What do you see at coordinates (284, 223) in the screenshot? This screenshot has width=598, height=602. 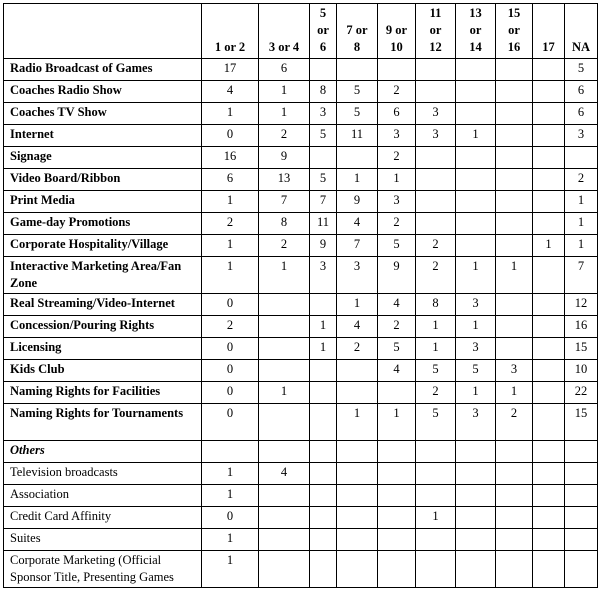 I see `value-cell: 8` at bounding box center [284, 223].